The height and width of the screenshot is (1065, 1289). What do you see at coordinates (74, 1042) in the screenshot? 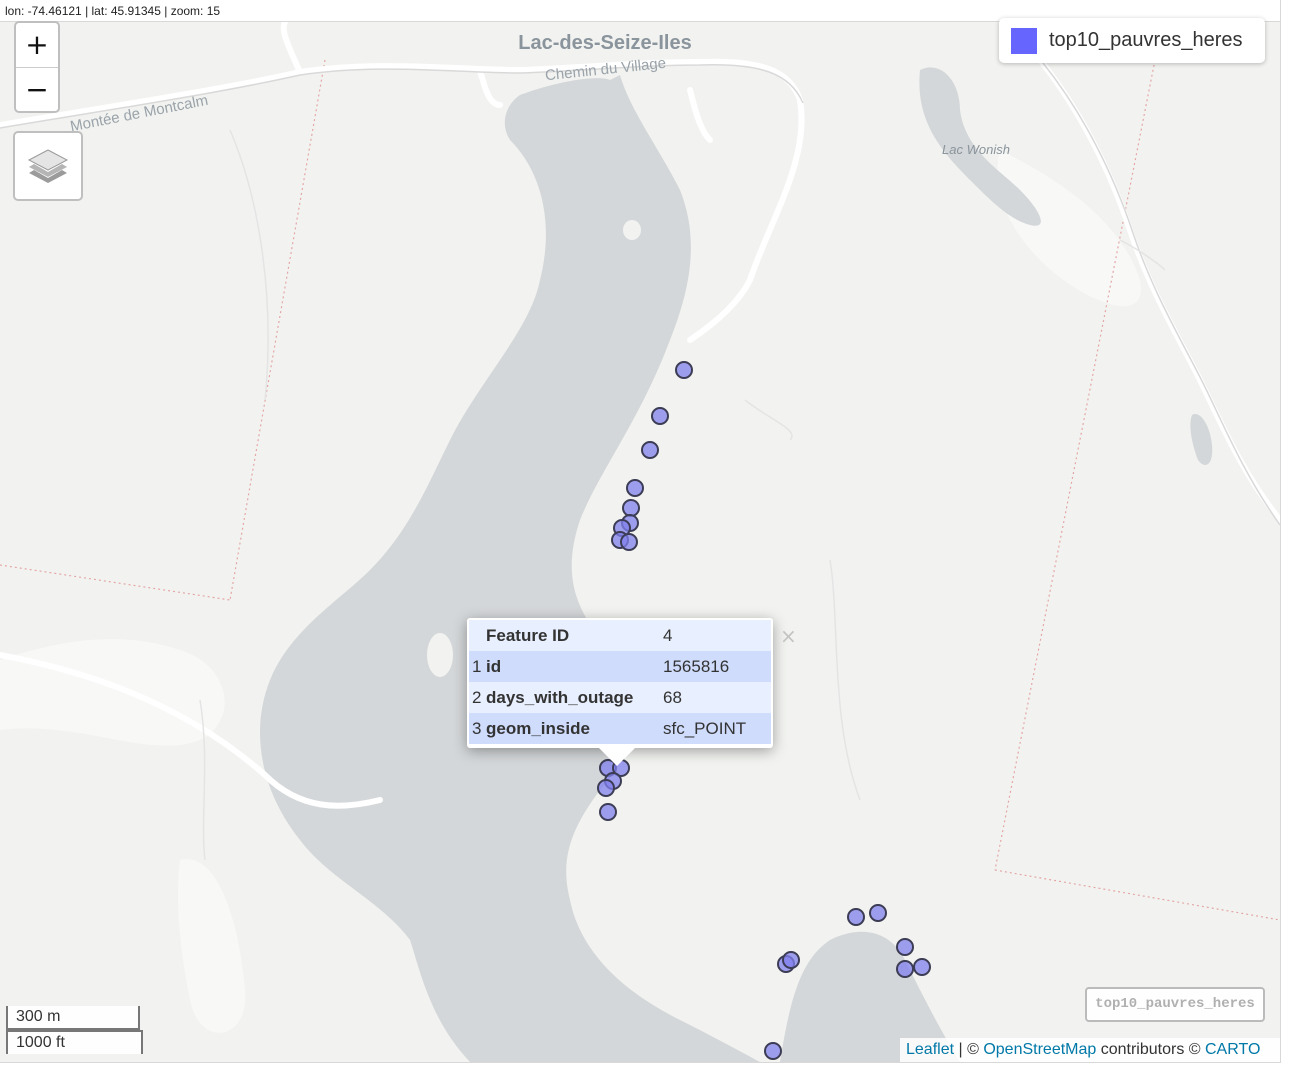
I see `scale-bar-imperial: 1000 ft` at bounding box center [74, 1042].